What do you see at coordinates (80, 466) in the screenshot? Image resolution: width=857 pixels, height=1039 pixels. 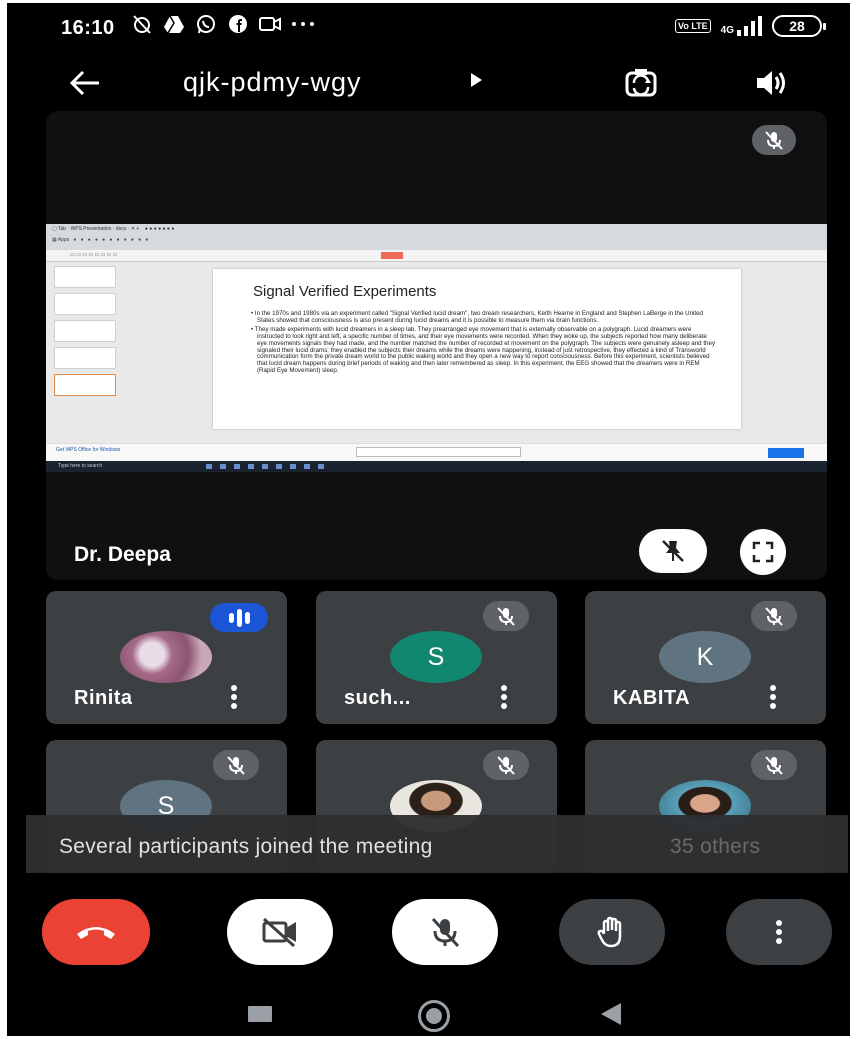 I see `taskbar-search: Type here to search` at bounding box center [80, 466].